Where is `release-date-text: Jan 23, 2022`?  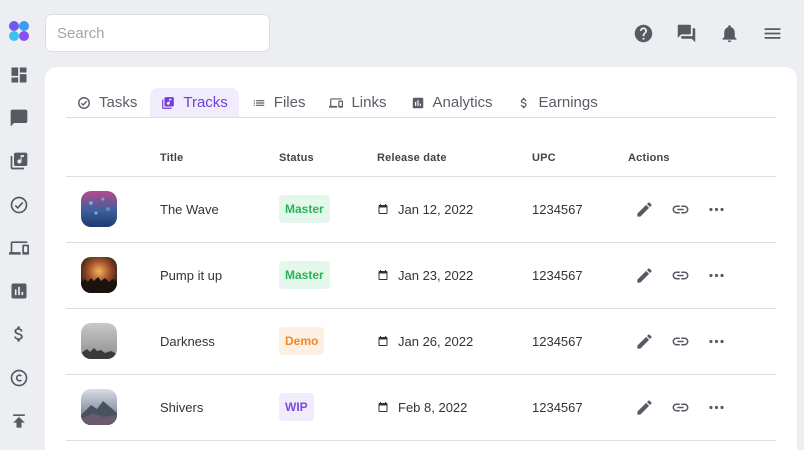 release-date-text: Jan 23, 2022 is located at coordinates (436, 275).